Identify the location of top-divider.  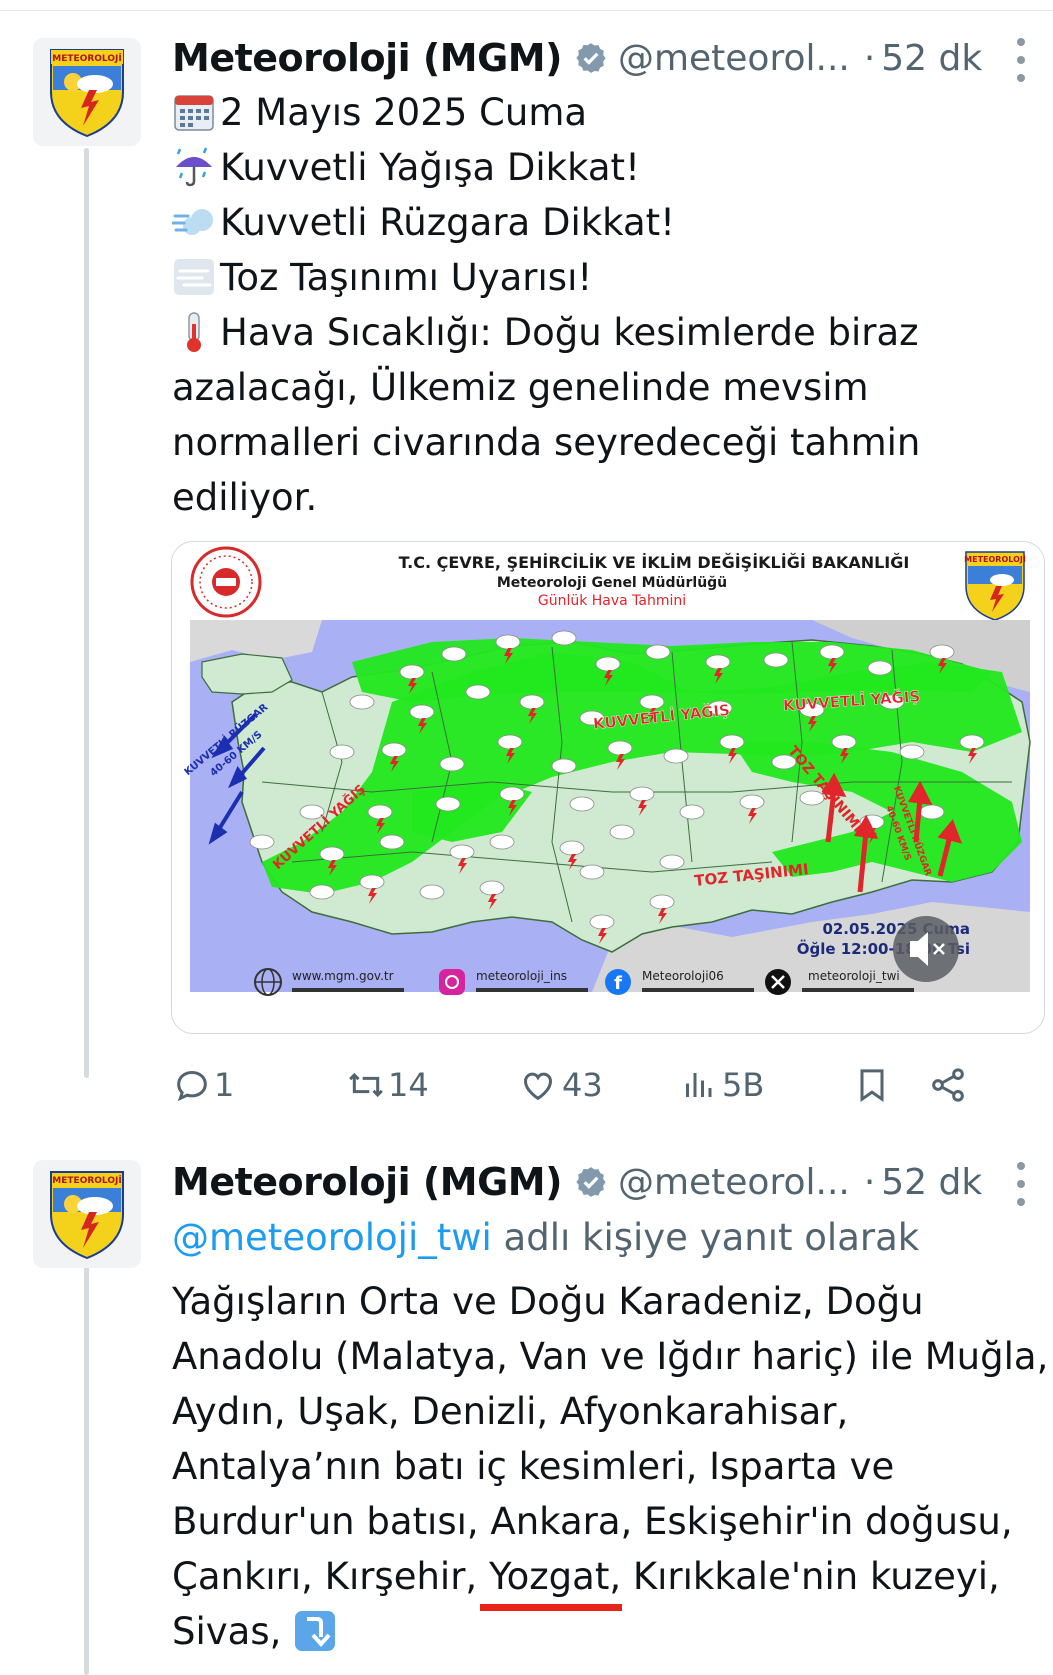
(526, 10).